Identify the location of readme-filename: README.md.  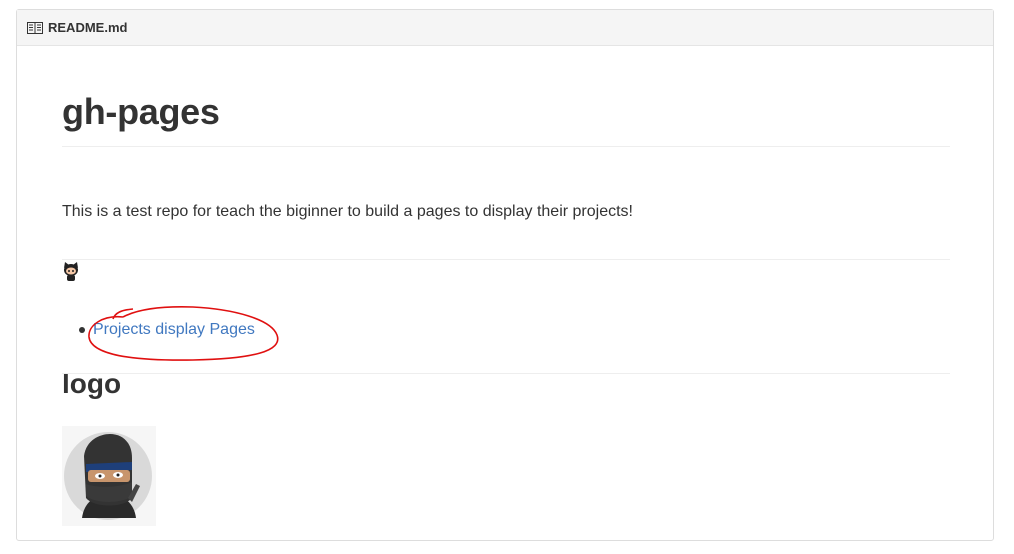
(88, 27).